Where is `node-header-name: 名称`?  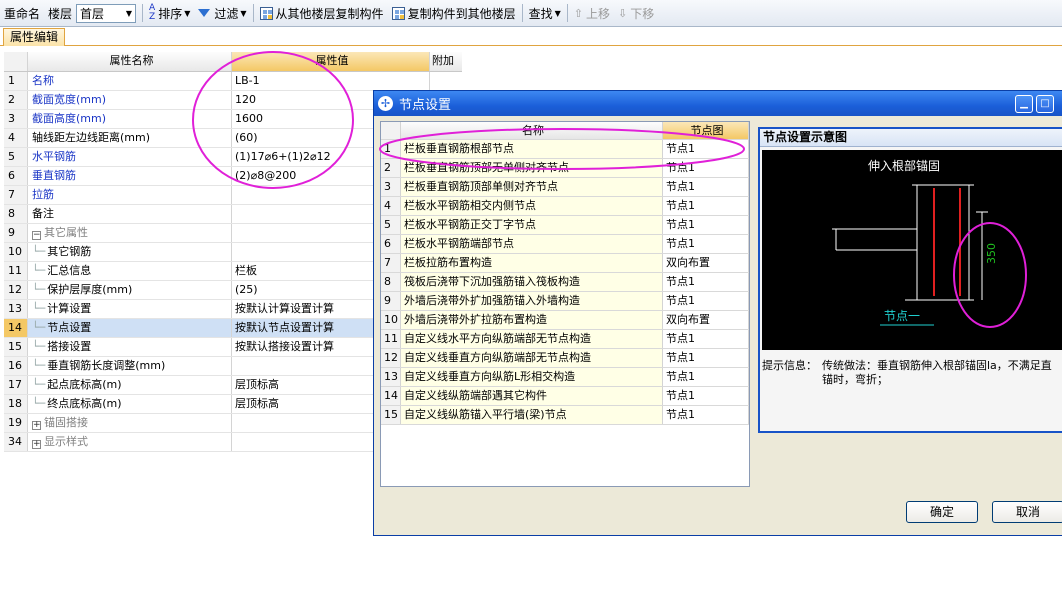 node-header-name: 名称 is located at coordinates (532, 130).